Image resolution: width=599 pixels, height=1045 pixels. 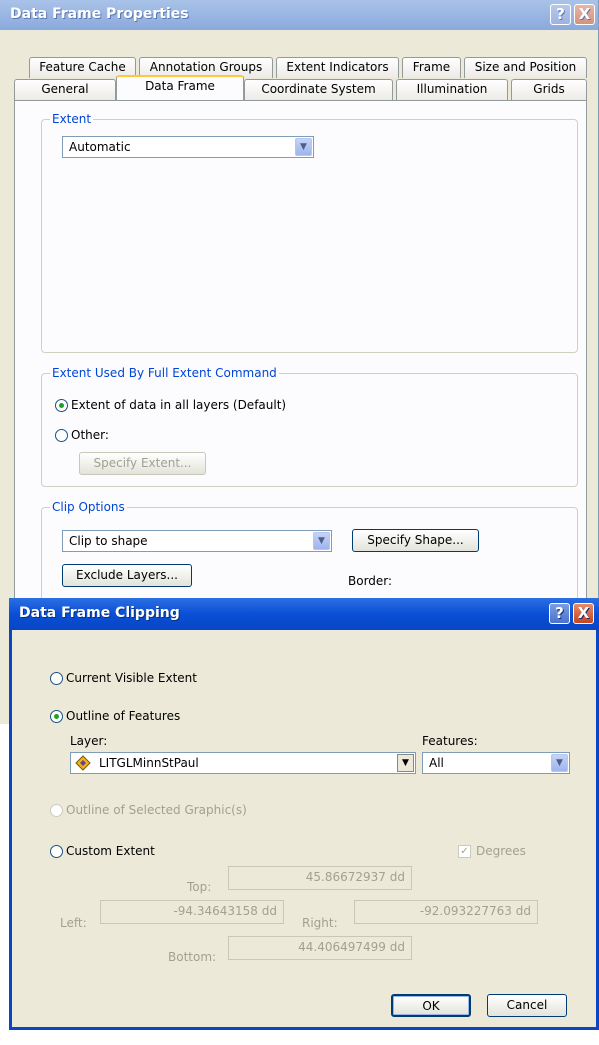 What do you see at coordinates (99, 14) in the screenshot?
I see `window-title: Data Frame Properties` at bounding box center [99, 14].